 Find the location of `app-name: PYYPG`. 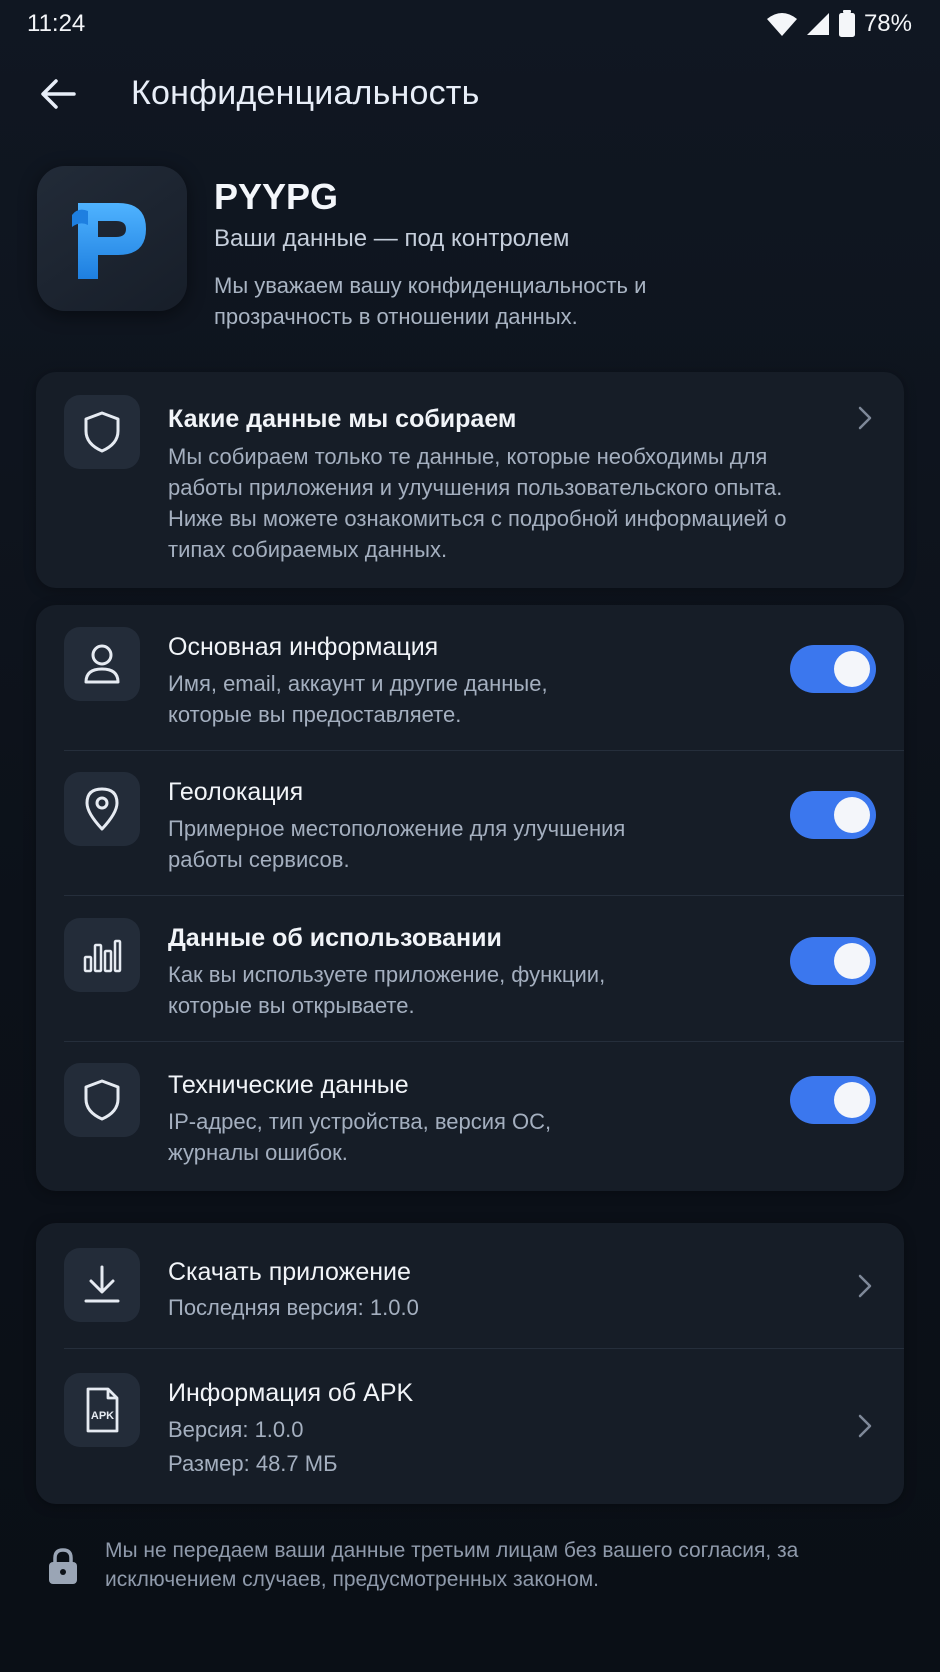

app-name: PYYPG is located at coordinates (276, 196).